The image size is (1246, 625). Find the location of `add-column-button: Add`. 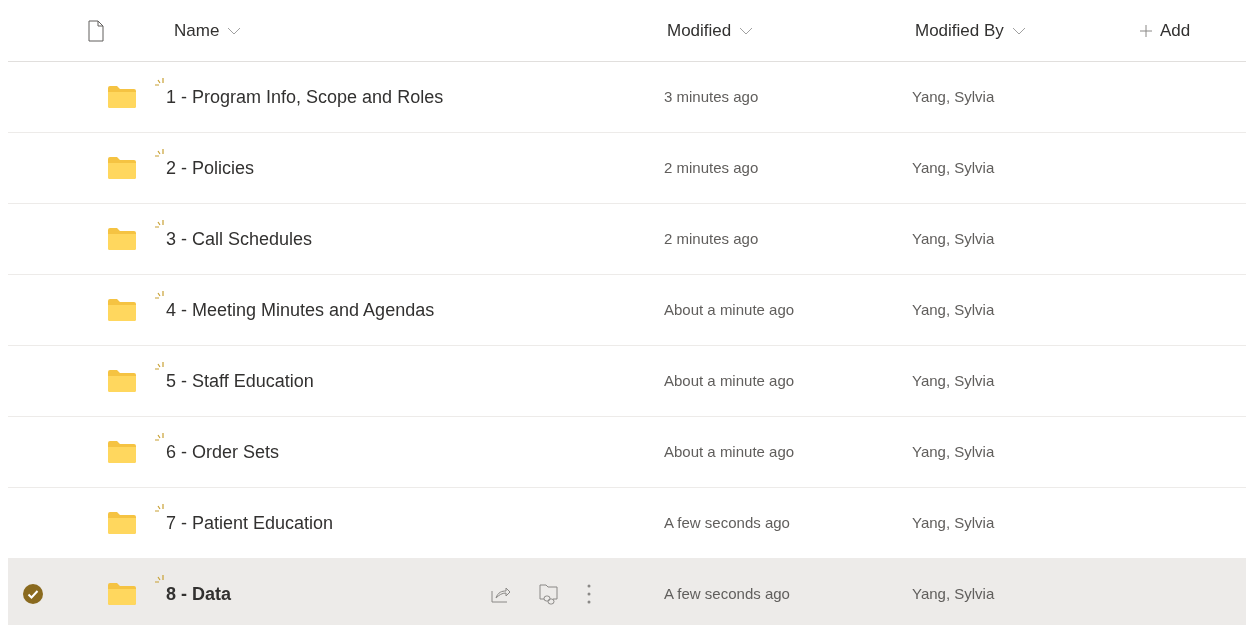

add-column-button: Add is located at coordinates (1165, 30).